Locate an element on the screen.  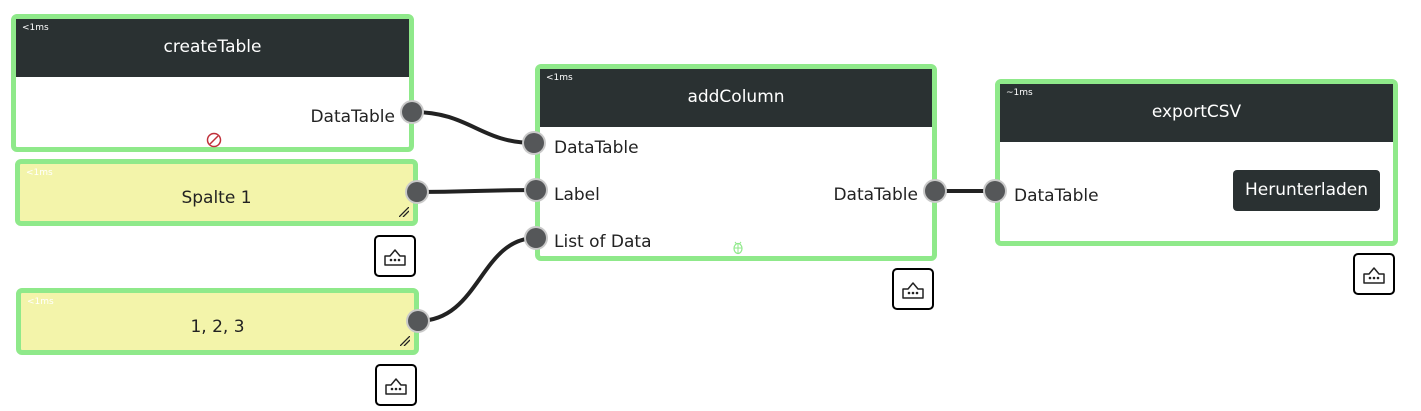
no-entry-icon is located at coordinates (214, 140).